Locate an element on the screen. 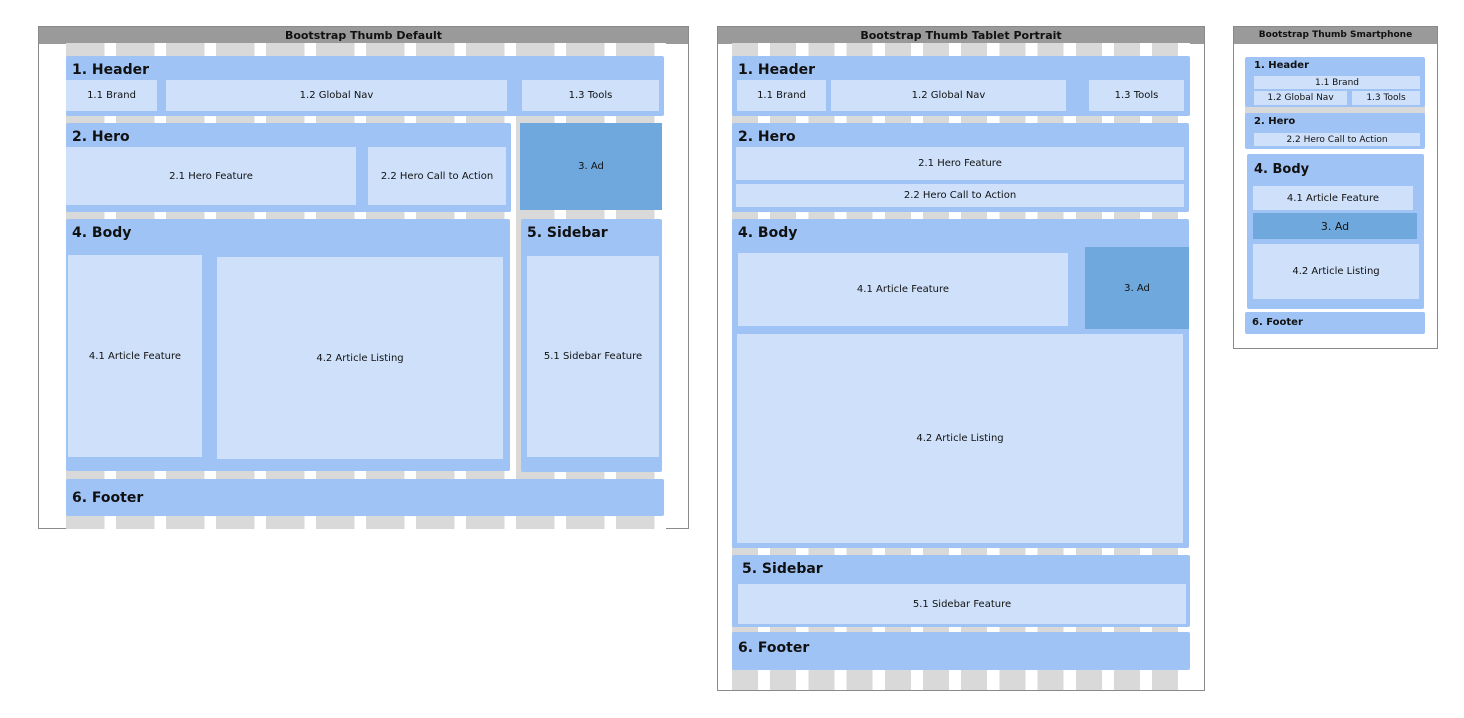  frame-title: Bootstrap Thumb Default is located at coordinates (363, 35).